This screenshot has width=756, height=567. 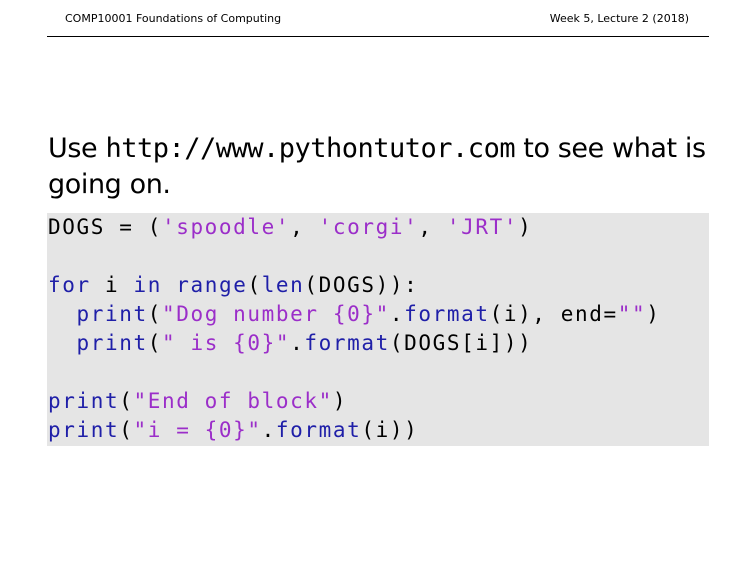 What do you see at coordinates (69, 285) in the screenshot?
I see `code-keyword: for` at bounding box center [69, 285].